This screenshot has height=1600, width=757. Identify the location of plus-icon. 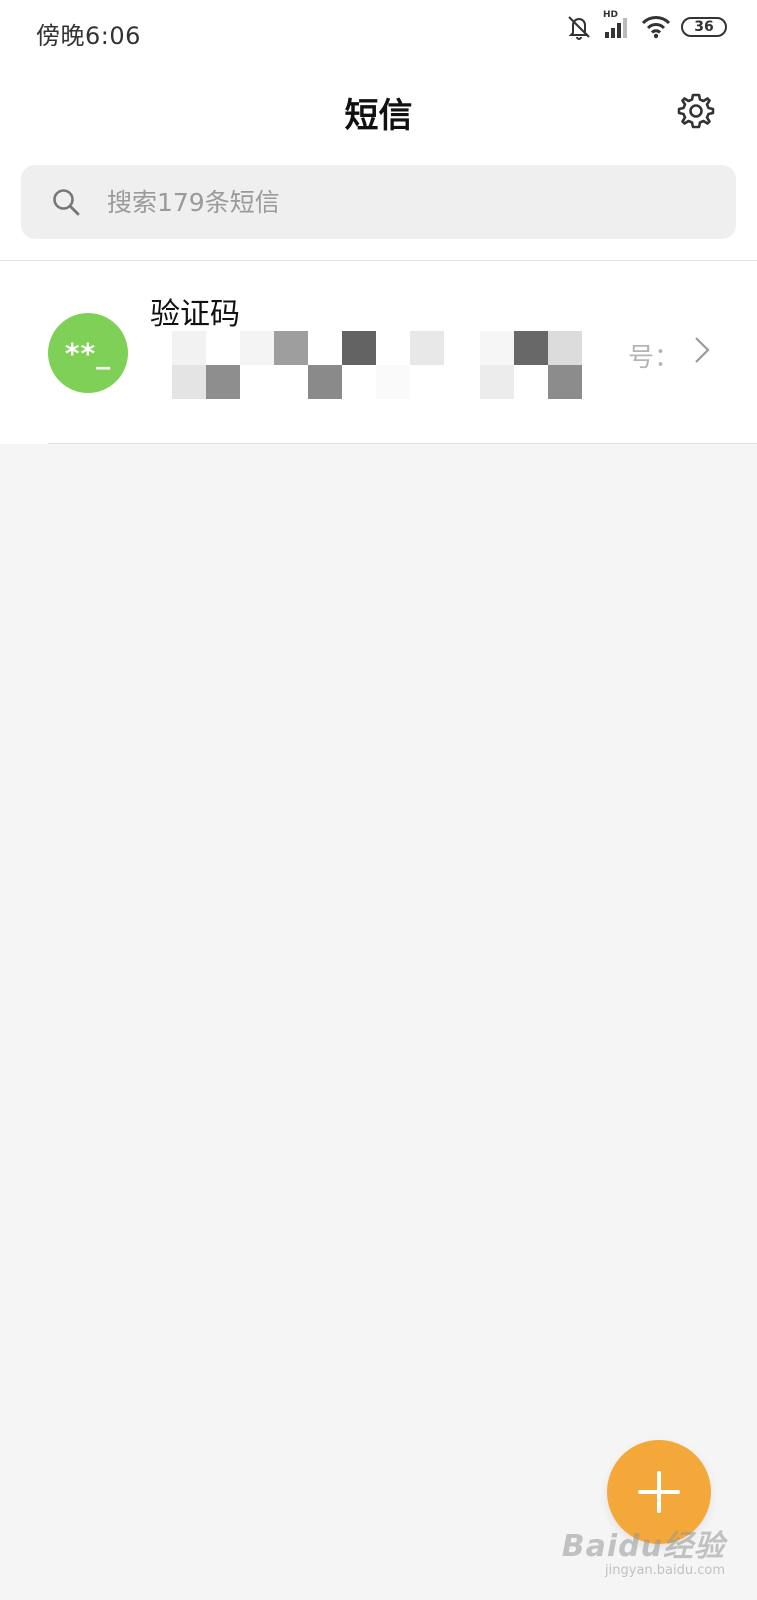
(659, 1492).